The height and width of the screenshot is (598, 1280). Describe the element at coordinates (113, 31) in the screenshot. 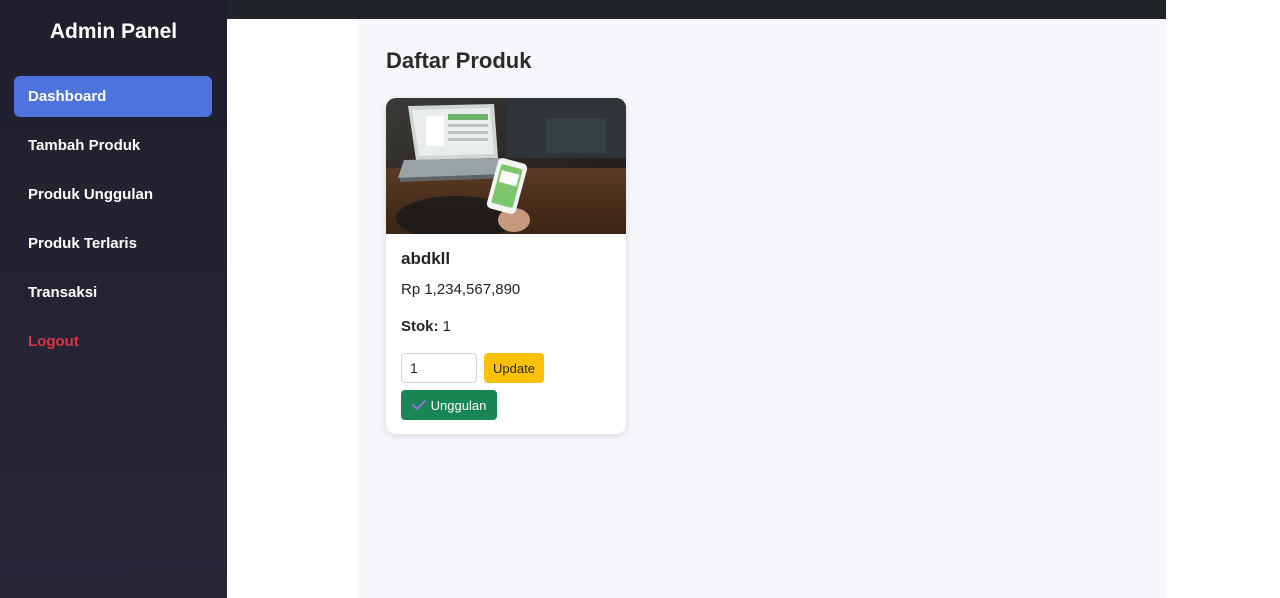

I see `sidebar-title: Admin Panel` at that location.